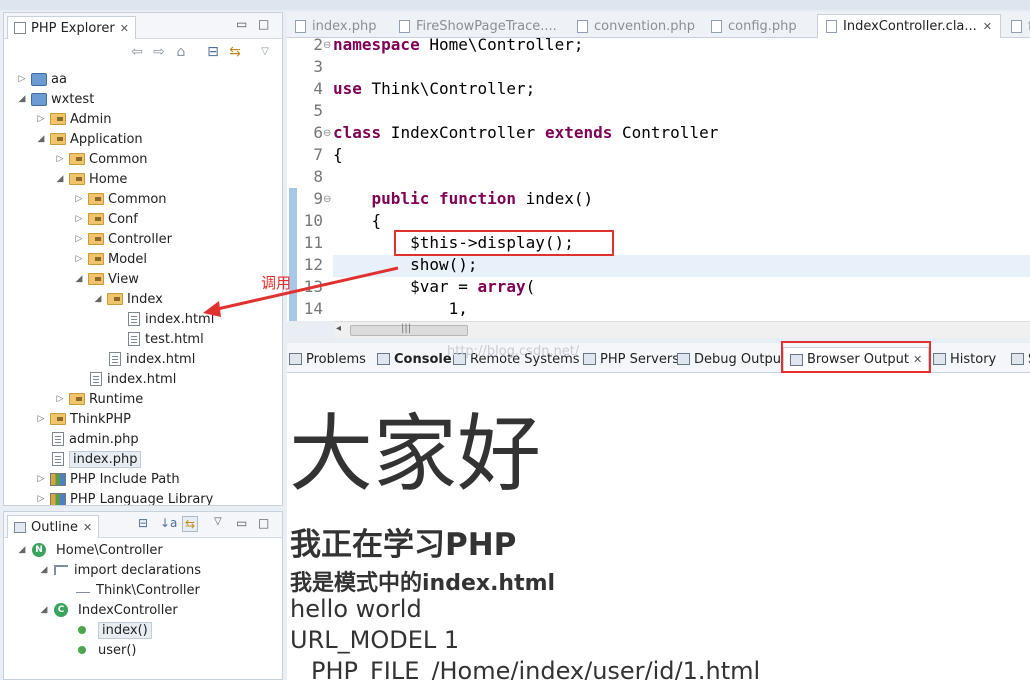  I want to click on tree-item: ◢ Index, so click(127, 299).